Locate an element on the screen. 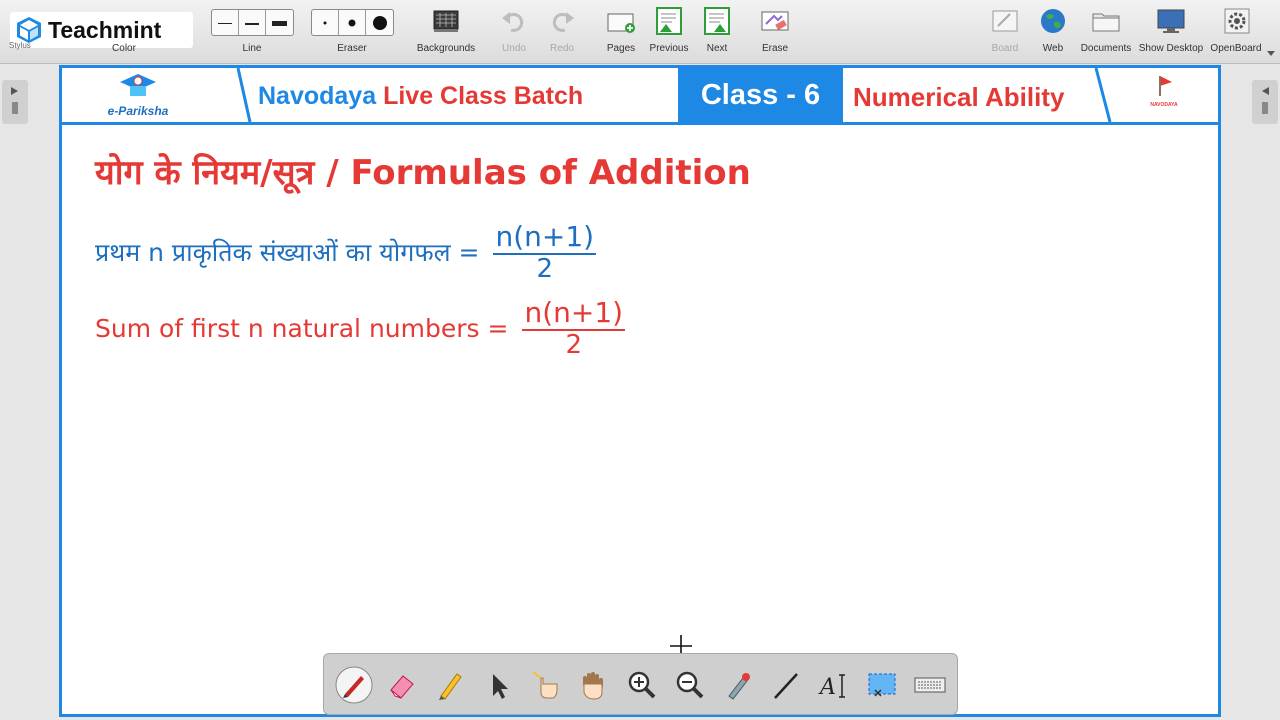 Image resolution: width=1280 pixels, height=720 pixels. openboard-label: OpenBoard is located at coordinates (1236, 48).